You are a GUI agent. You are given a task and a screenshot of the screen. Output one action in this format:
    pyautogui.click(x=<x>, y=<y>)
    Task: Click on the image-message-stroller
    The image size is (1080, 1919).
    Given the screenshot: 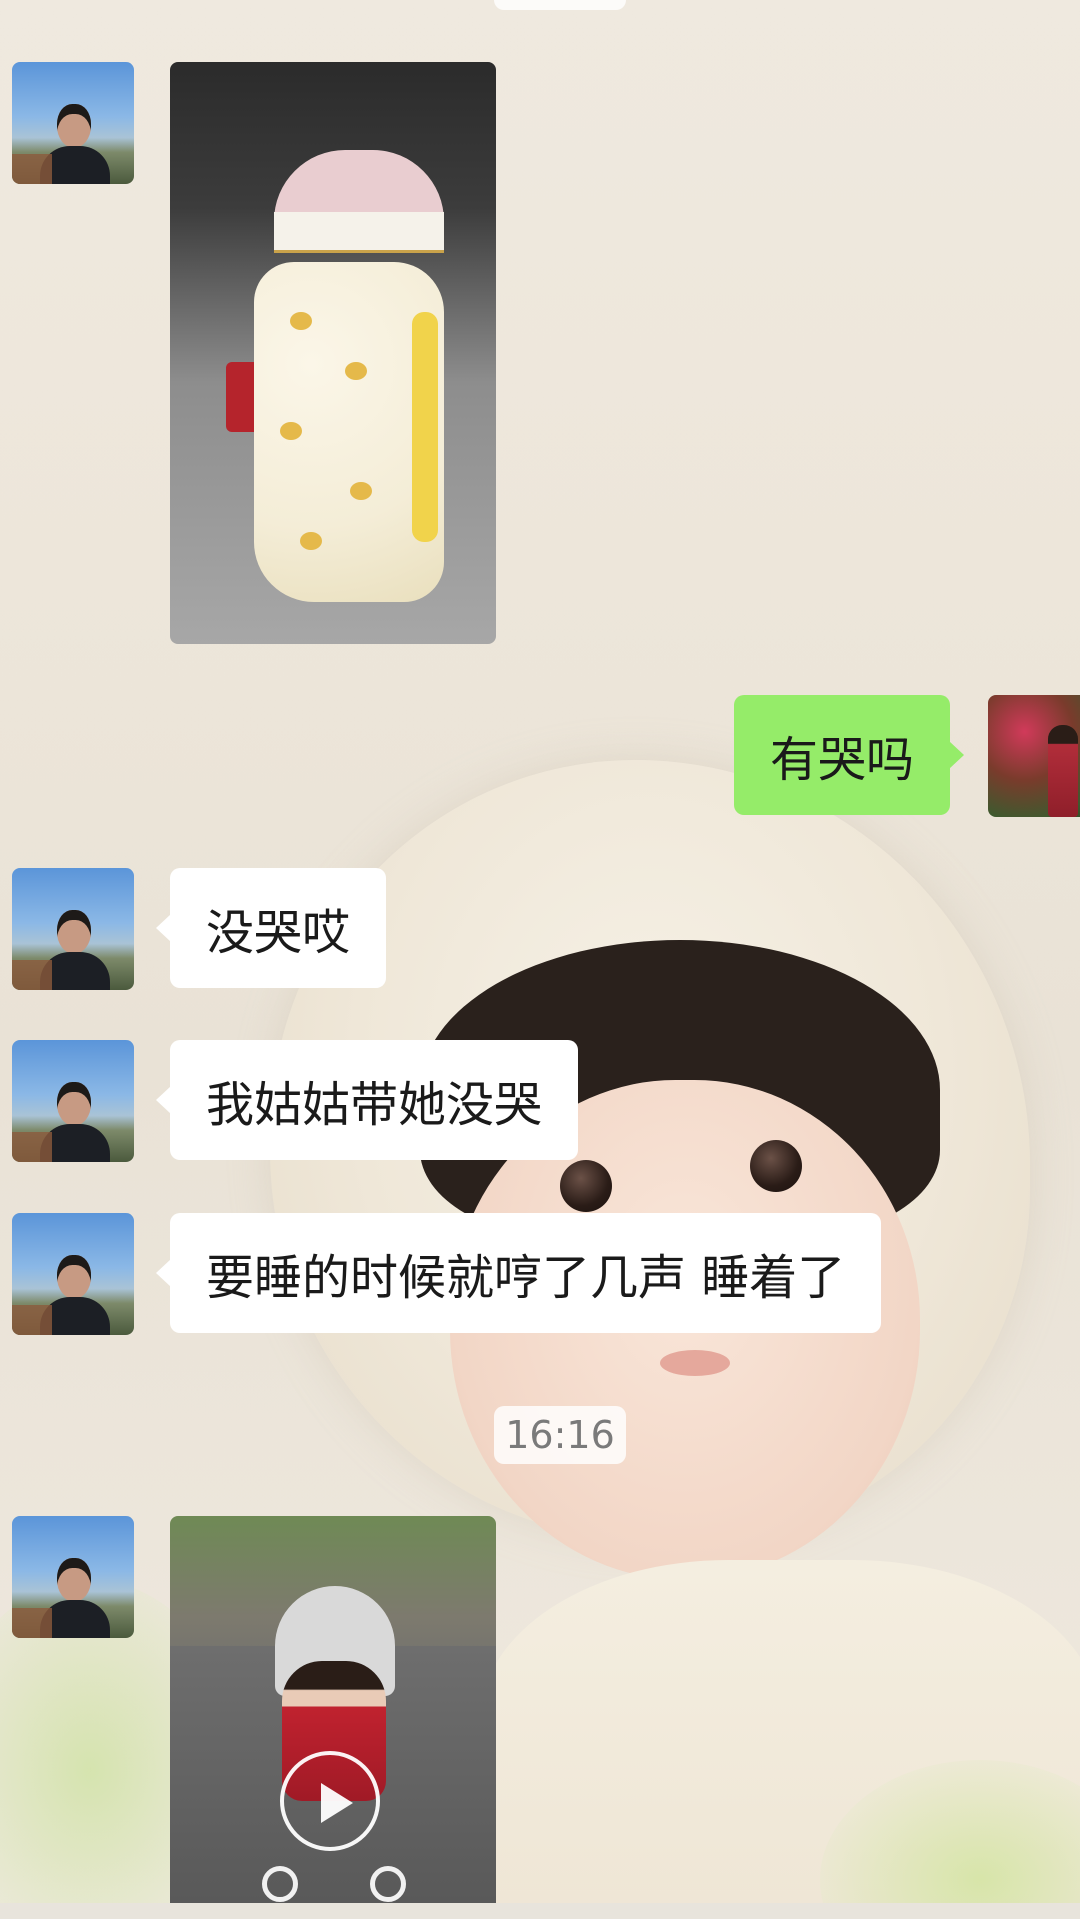 What is the action you would take?
    pyautogui.click(x=333, y=353)
    